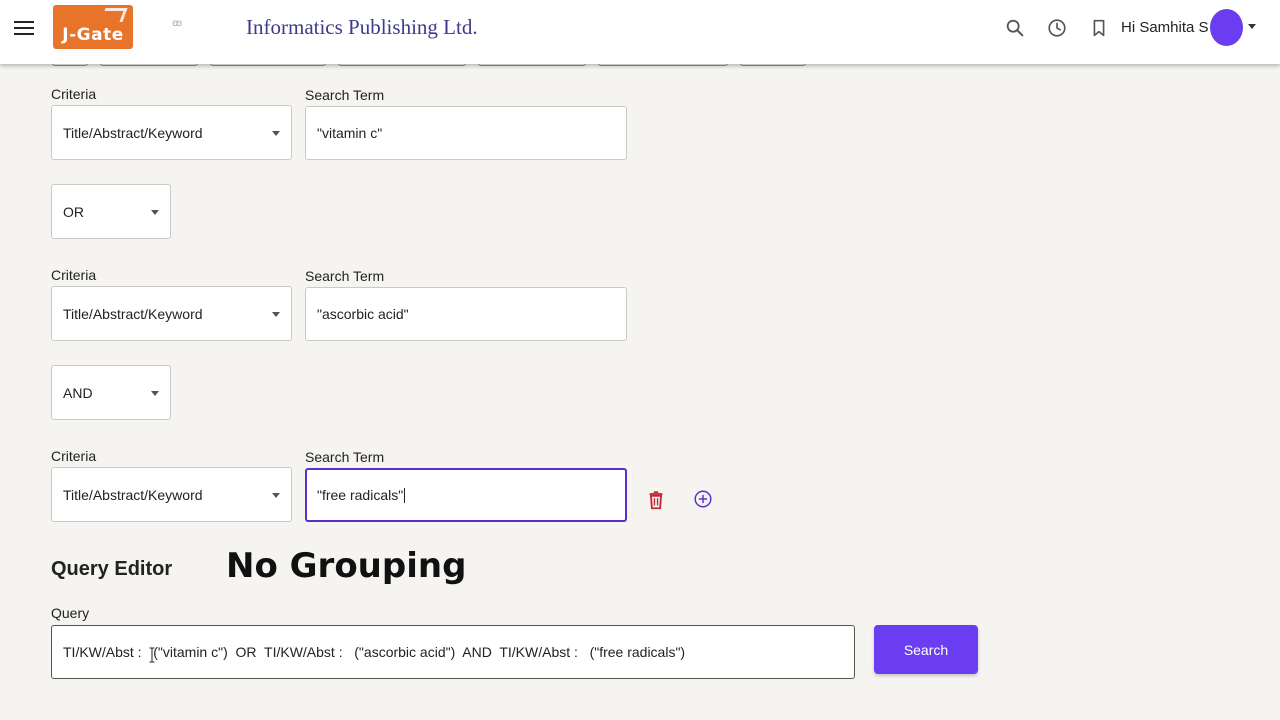 The height and width of the screenshot is (720, 1280). I want to click on small-glyph: ꙭ, so click(177, 23).